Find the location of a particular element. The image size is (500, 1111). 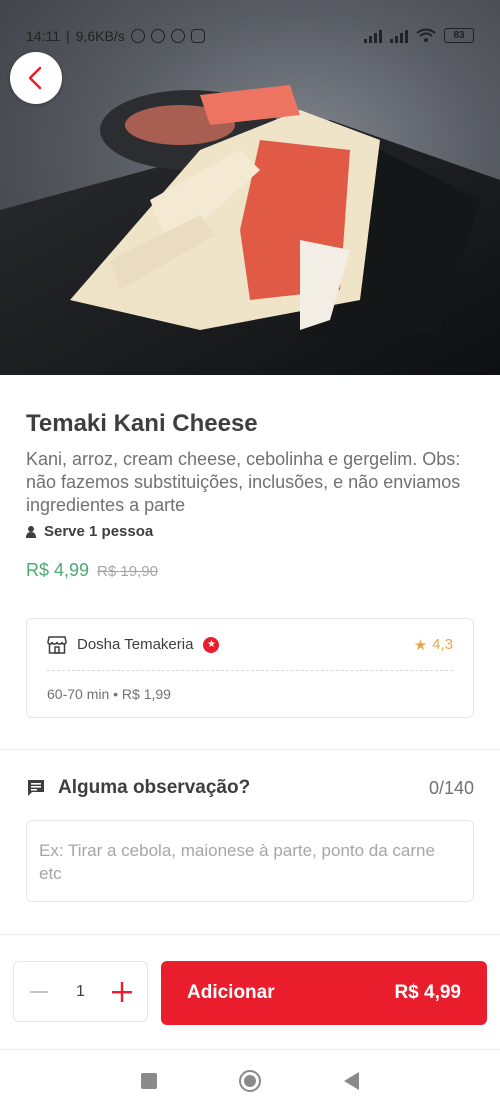

super-star-icon: ★ is located at coordinates (211, 644).